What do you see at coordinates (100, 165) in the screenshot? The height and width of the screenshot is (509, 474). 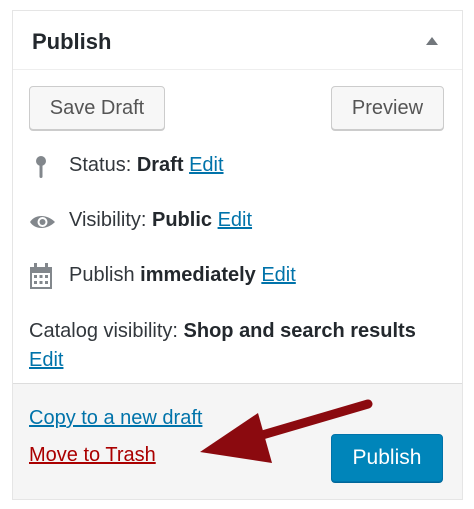 I see `status-label: Status:` at bounding box center [100, 165].